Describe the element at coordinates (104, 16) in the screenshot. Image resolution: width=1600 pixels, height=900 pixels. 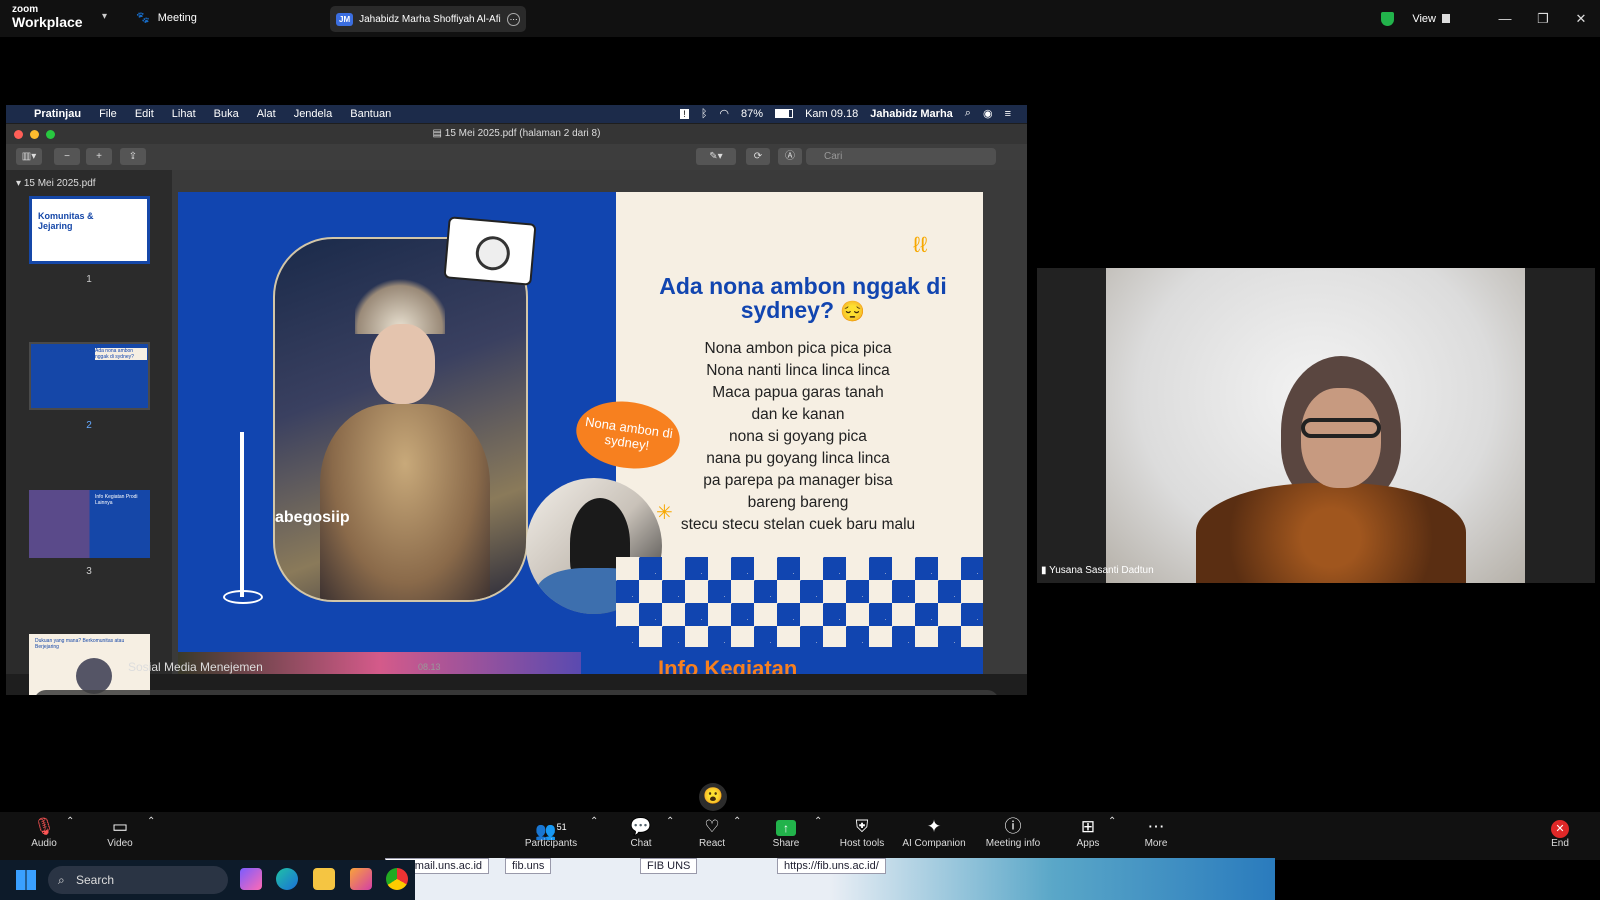
I see `chevron-down-icon: ▾` at that location.